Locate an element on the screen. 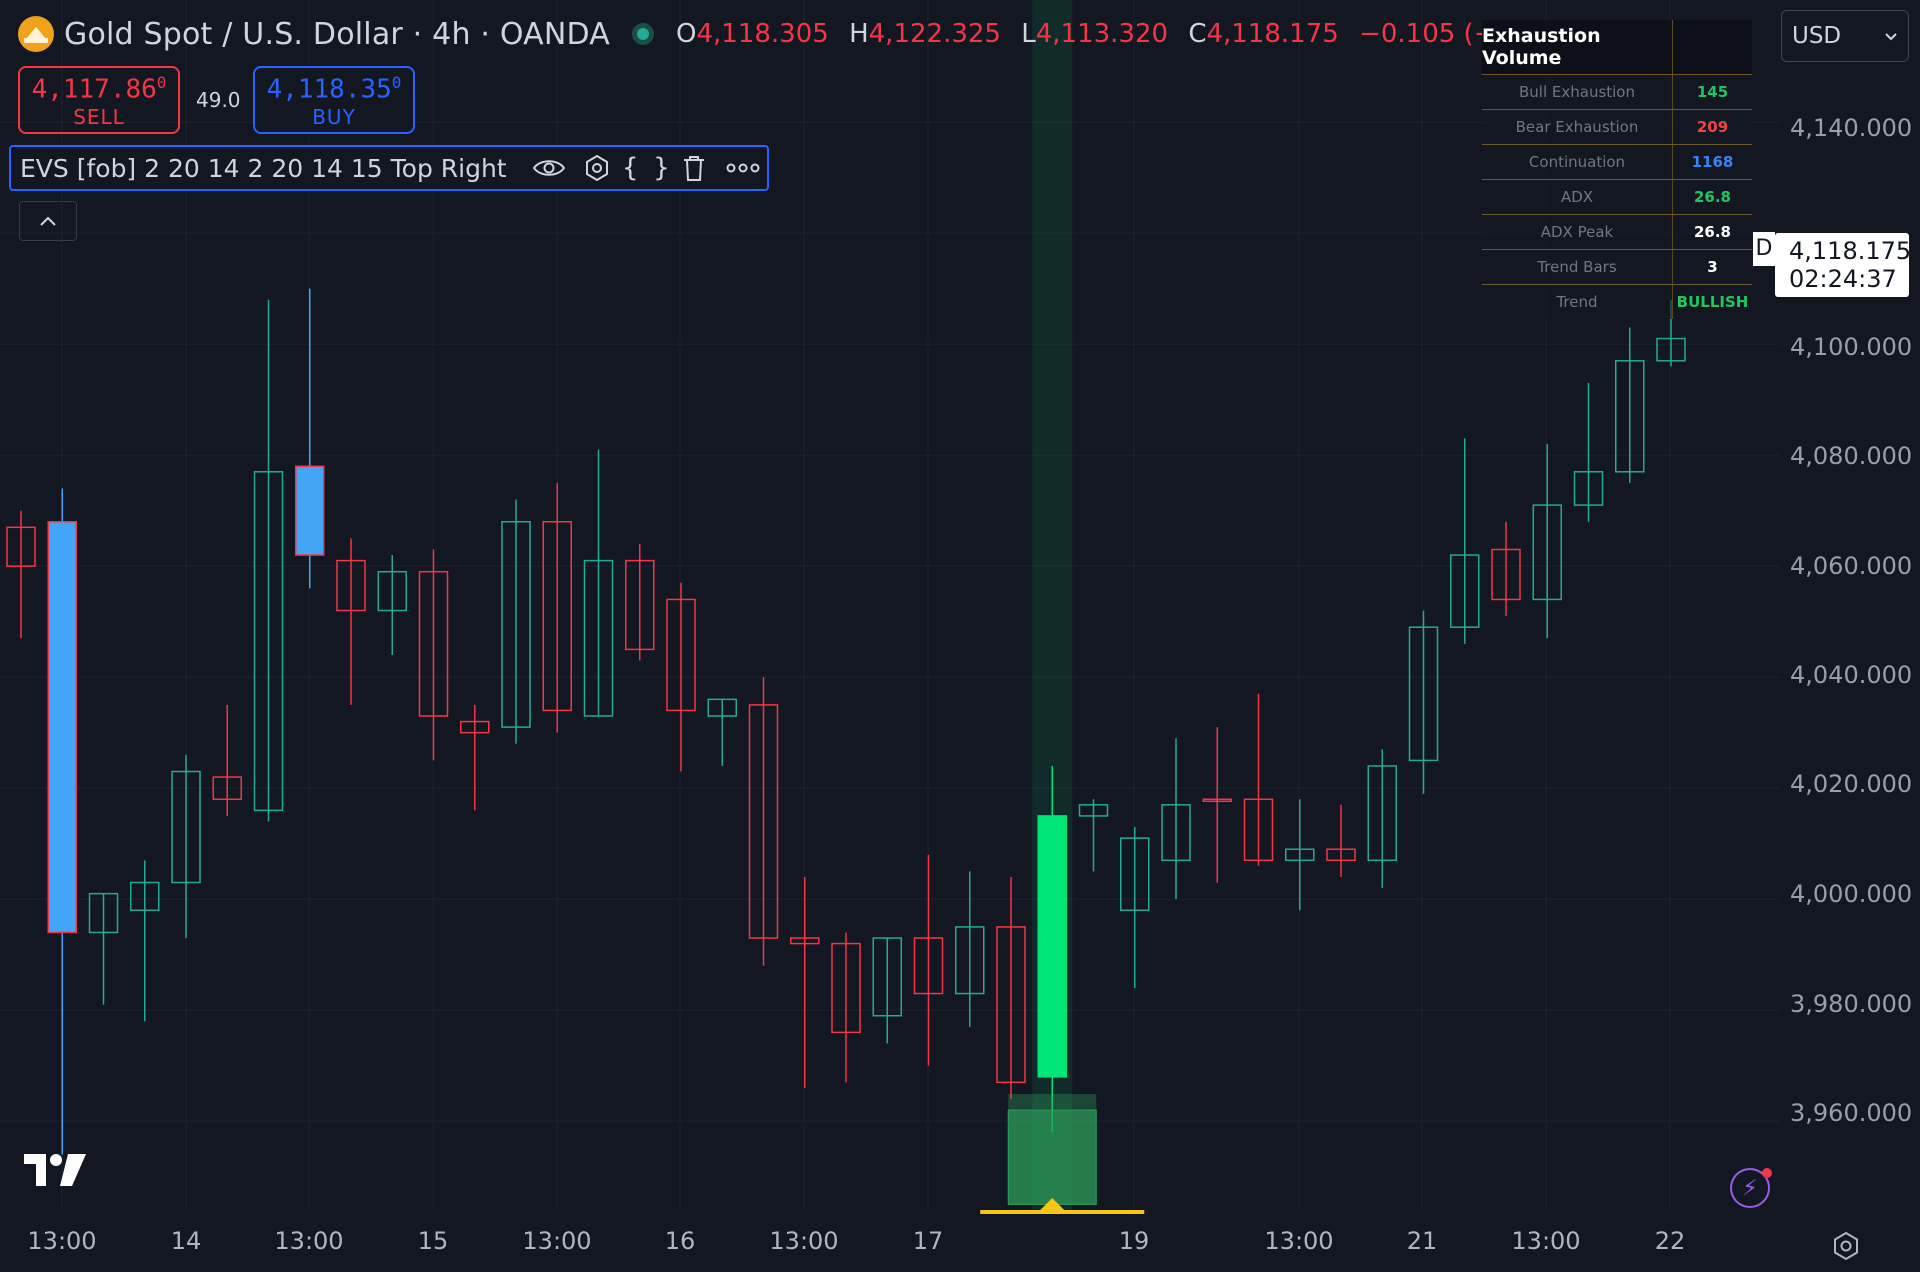 The width and height of the screenshot is (1920, 1272). symbol-title: Gold Spot / U.S. Dollar · 4h · OANDA is located at coordinates (337, 34).